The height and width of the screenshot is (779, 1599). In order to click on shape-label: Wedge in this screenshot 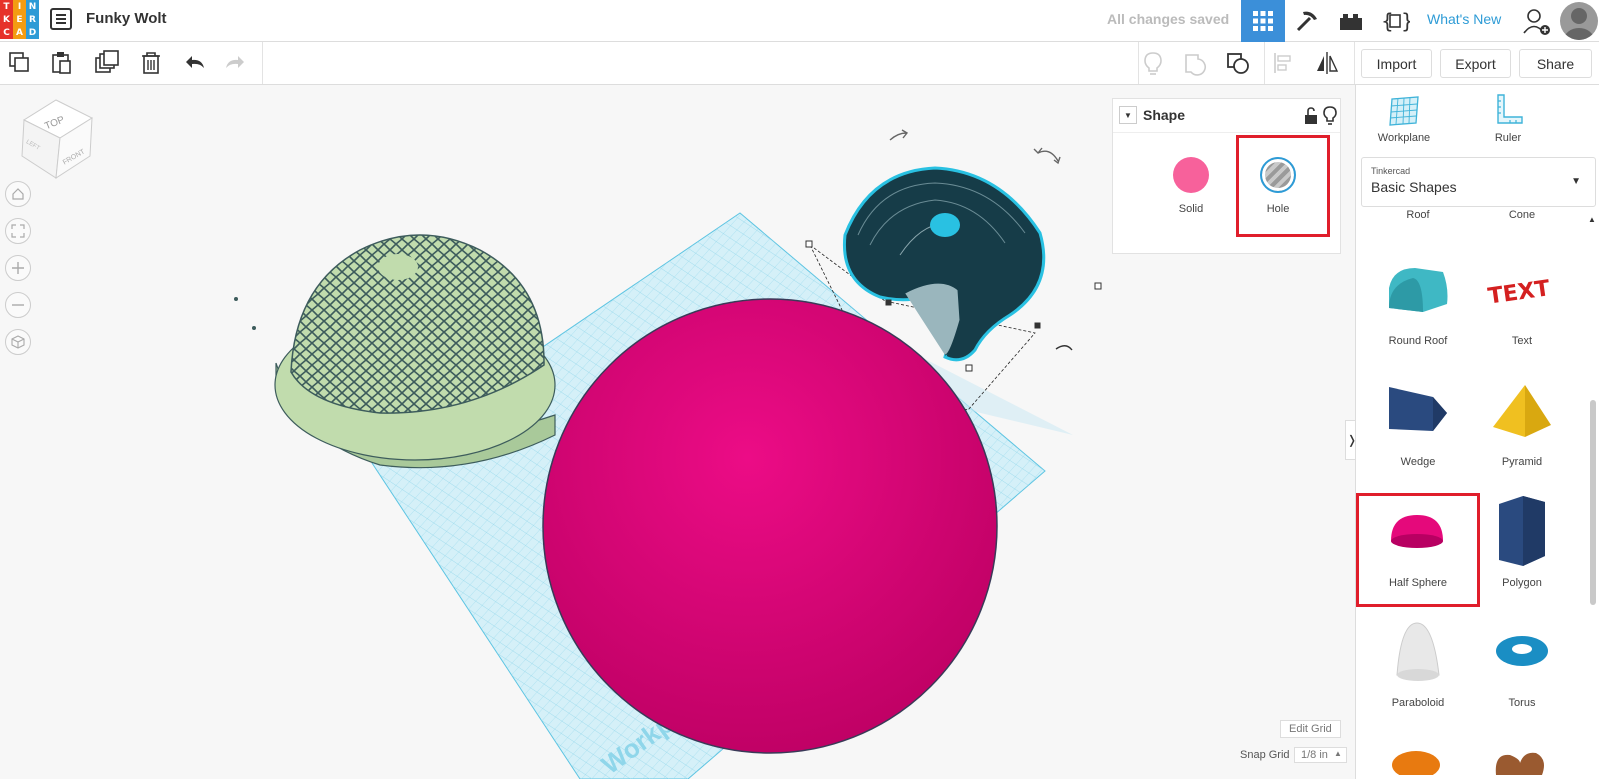, I will do `click(1418, 462)`.